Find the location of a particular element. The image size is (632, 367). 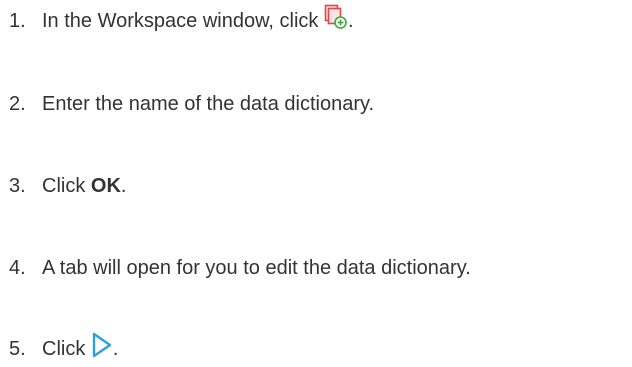

step-text: Click . is located at coordinates (80, 349).